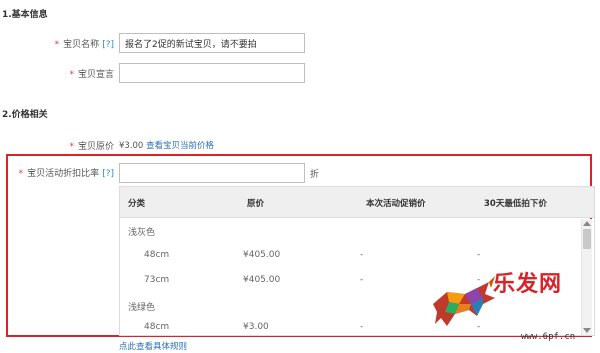 This screenshot has height=353, width=600. What do you see at coordinates (512, 307) in the screenshot?
I see `watermark-logo: 乐发网 www.6pf.cn` at bounding box center [512, 307].